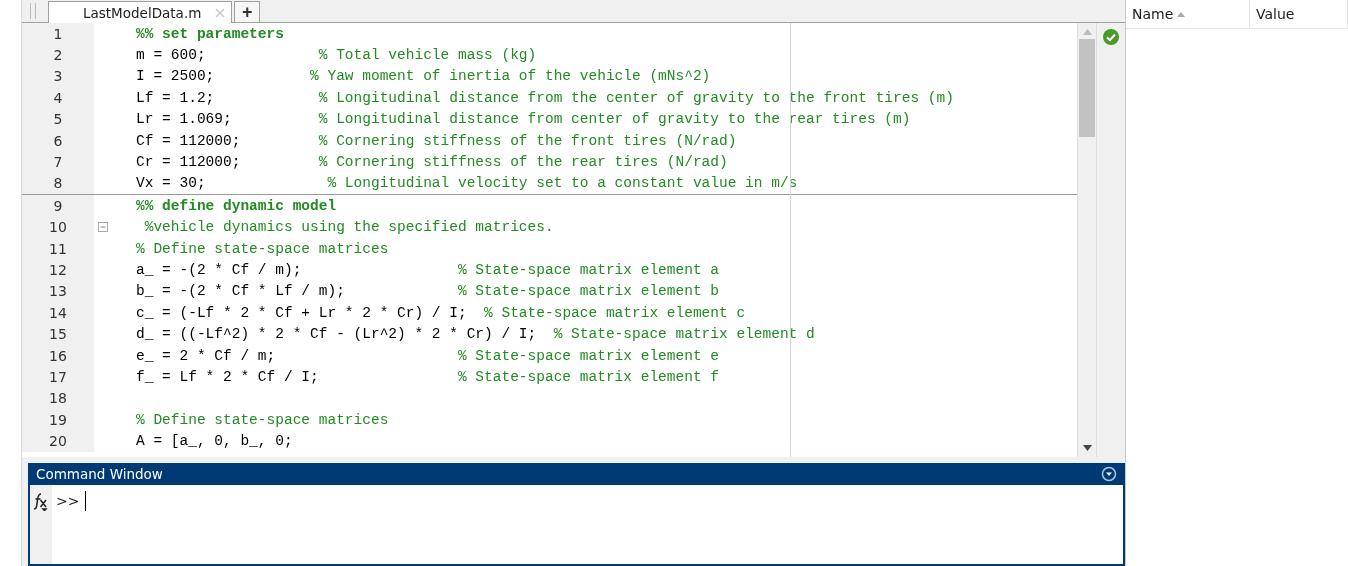 This screenshot has width=1348, height=566. I want to click on line-number: 6, so click(58, 140).